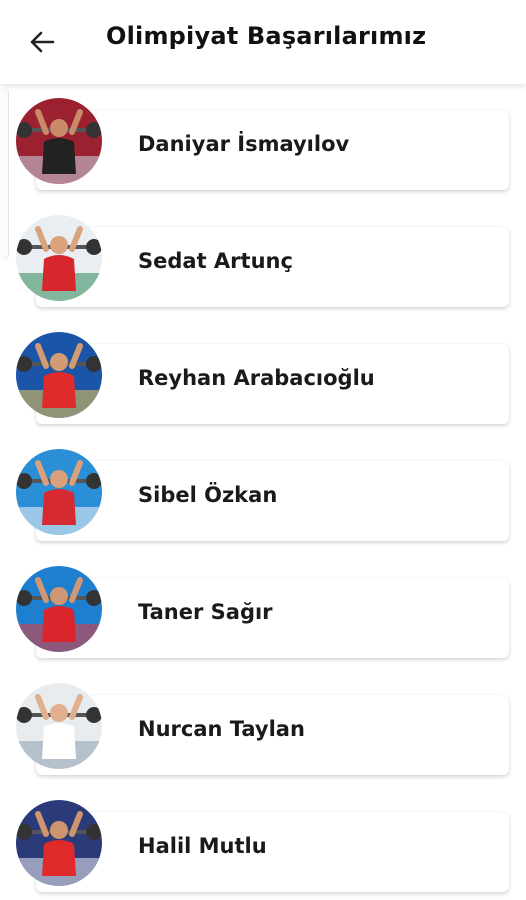  Describe the element at coordinates (205, 612) in the screenshot. I see `athlete-name: Taner Sağır` at that location.